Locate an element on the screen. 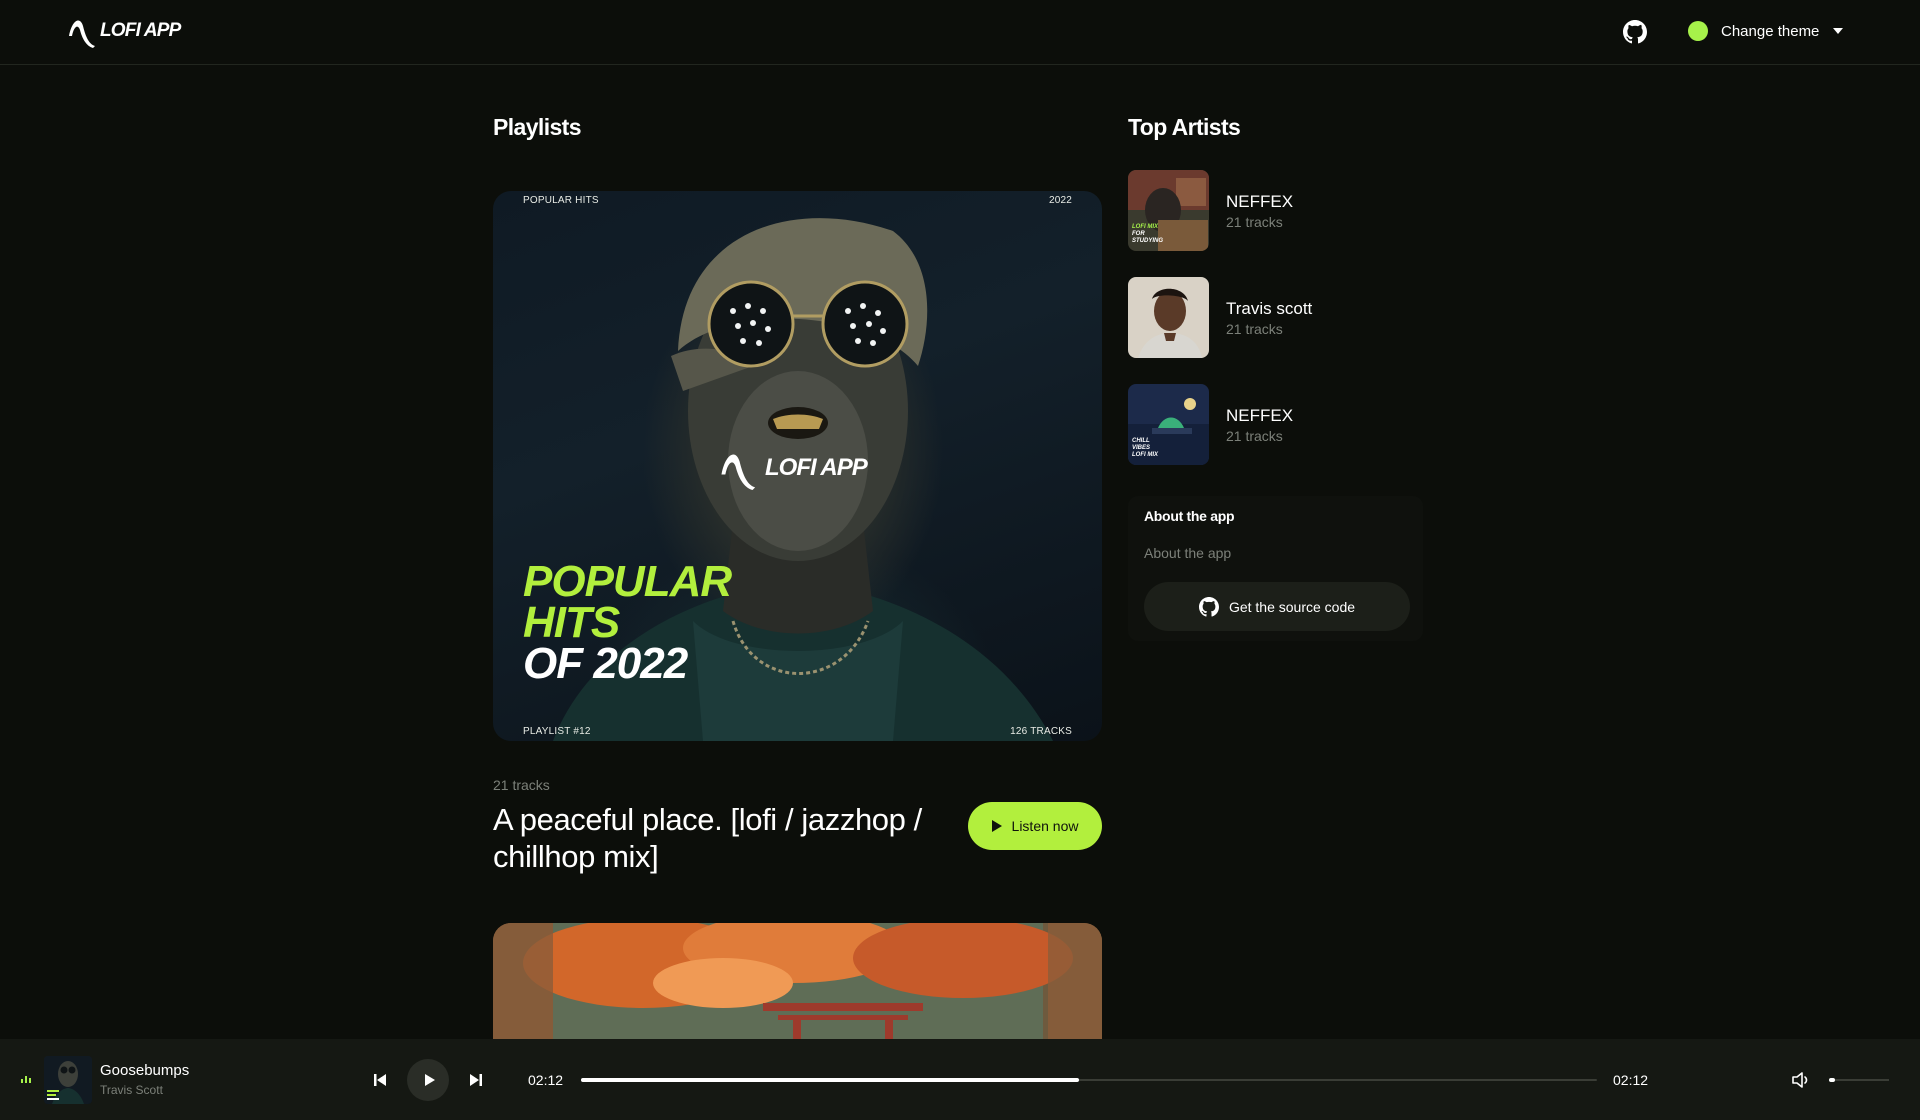 This screenshot has width=1920, height=1120. theme-label: Change theme is located at coordinates (1770, 31).